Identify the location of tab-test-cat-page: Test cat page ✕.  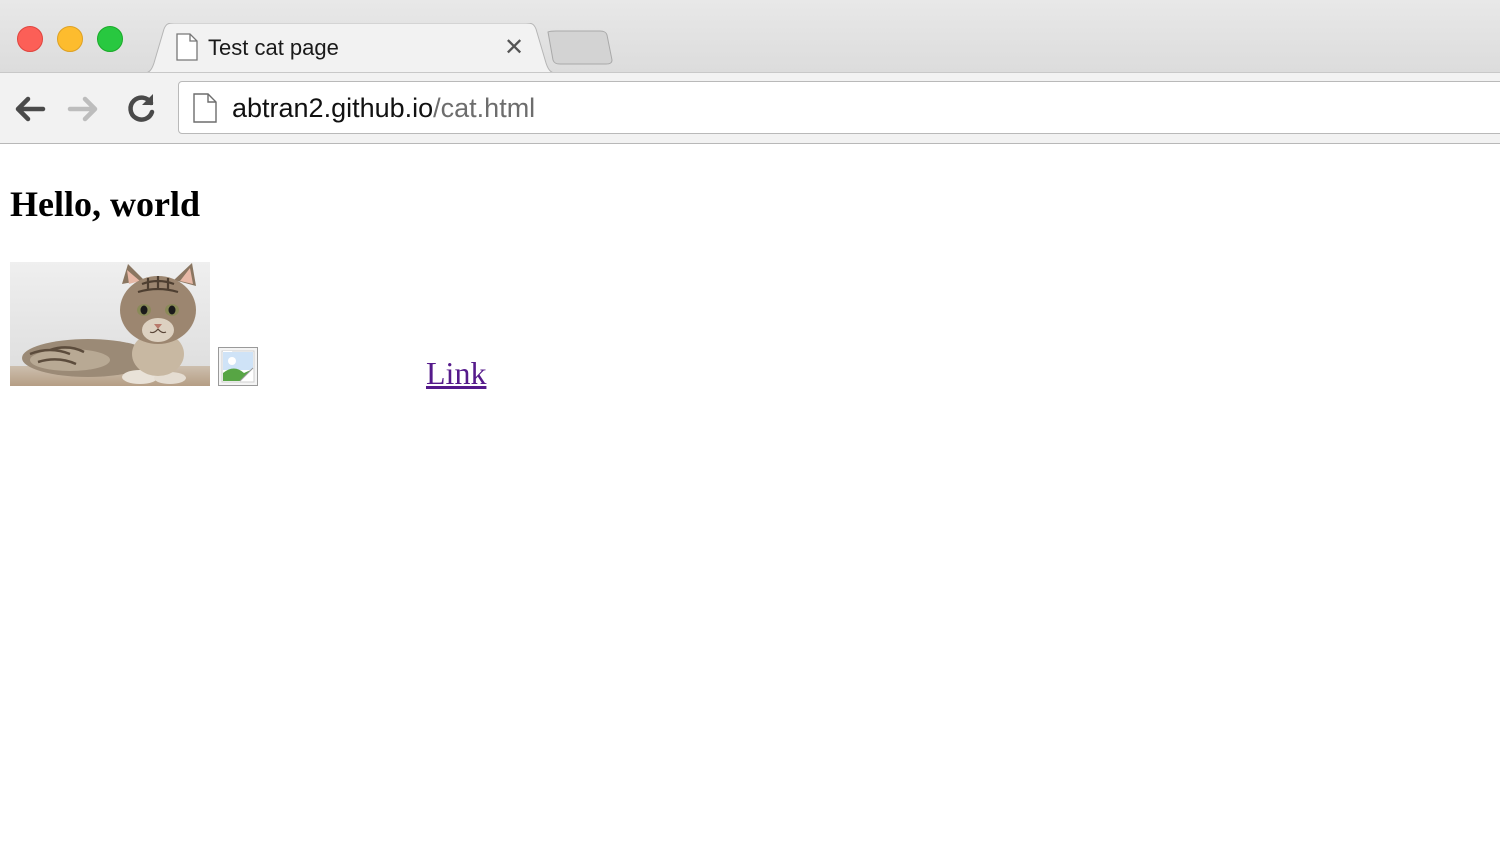
(350, 48).